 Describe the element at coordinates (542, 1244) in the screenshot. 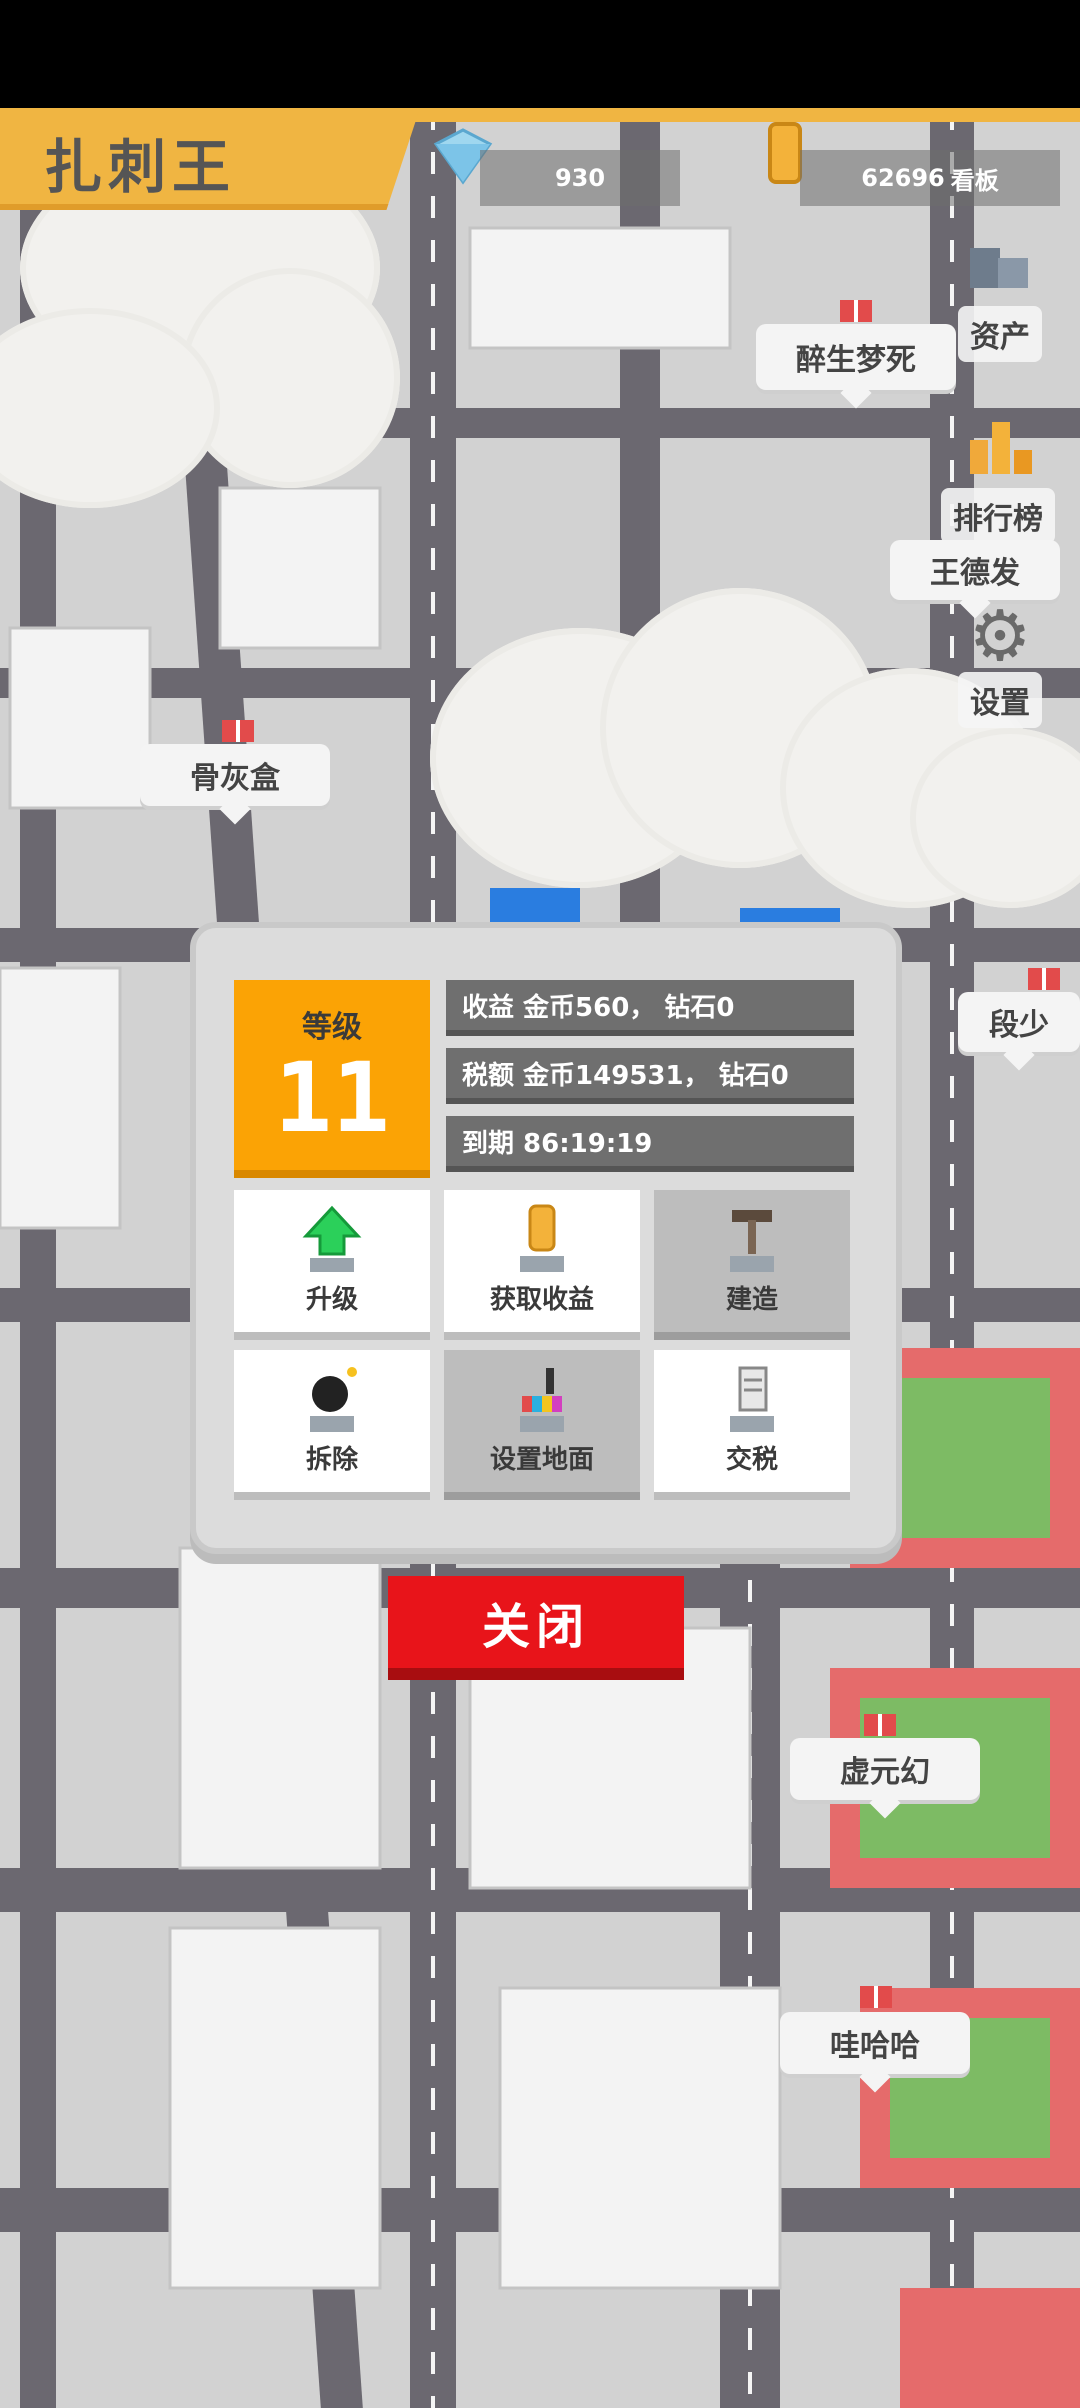

I see `coin-collect-icon` at that location.